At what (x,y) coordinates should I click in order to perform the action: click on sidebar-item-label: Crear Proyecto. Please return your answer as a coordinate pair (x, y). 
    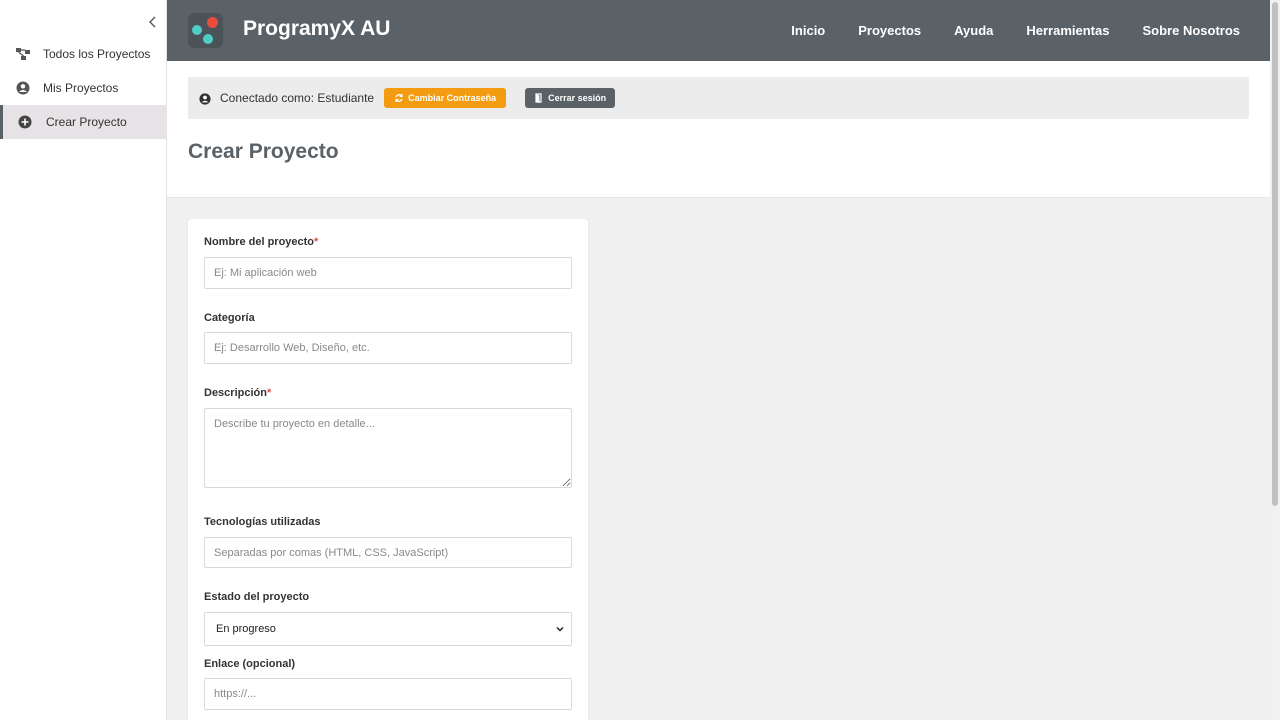
    Looking at the image, I should click on (86, 122).